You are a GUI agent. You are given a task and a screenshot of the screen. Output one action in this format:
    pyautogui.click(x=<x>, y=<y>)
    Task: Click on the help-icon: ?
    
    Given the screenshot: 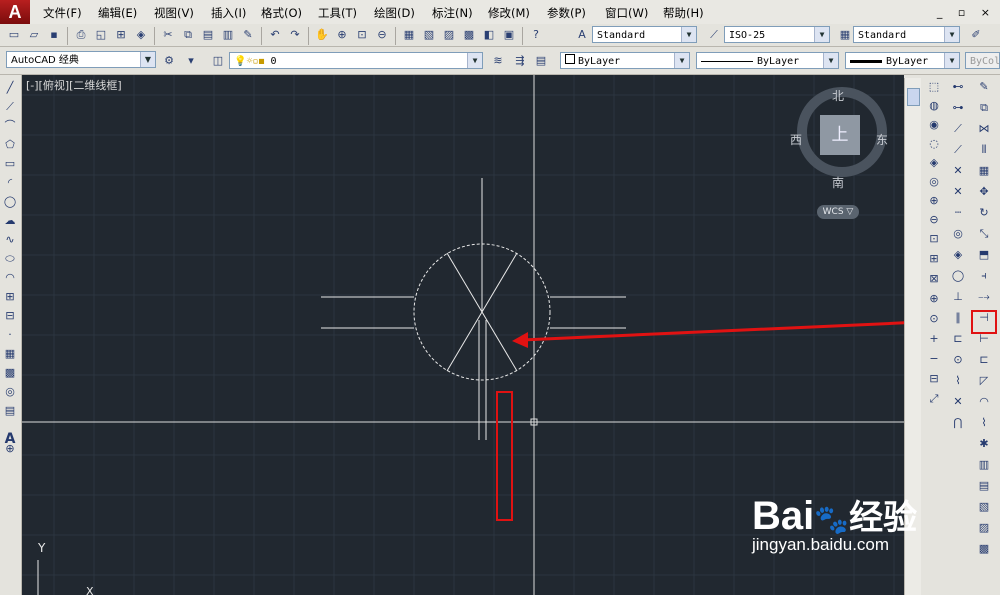 What is the action you would take?
    pyautogui.click(x=536, y=35)
    